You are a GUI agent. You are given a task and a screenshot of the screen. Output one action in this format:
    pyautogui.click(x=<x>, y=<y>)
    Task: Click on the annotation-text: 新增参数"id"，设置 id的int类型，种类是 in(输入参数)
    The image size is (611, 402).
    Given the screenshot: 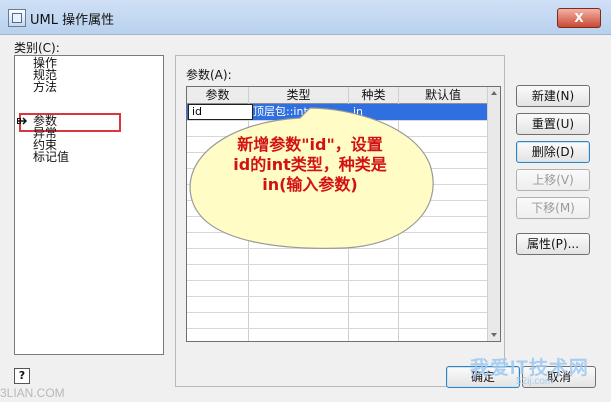 What is the action you would take?
    pyautogui.click(x=310, y=165)
    